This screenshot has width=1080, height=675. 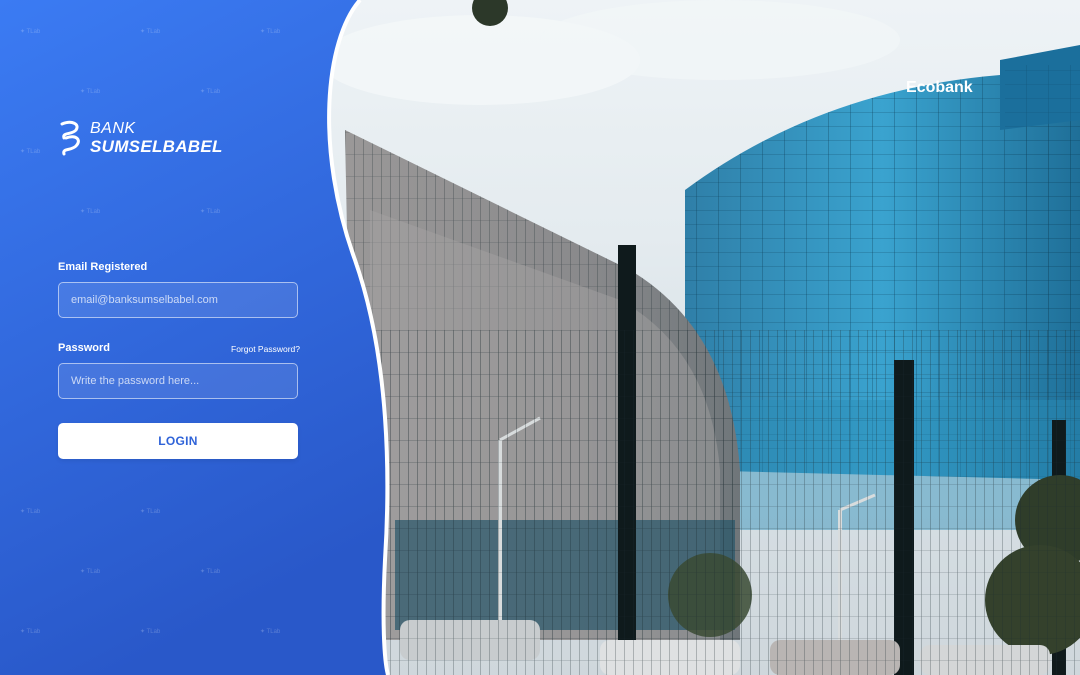 What do you see at coordinates (939, 87) in the screenshot?
I see `building-sign-text: Ecobank` at bounding box center [939, 87].